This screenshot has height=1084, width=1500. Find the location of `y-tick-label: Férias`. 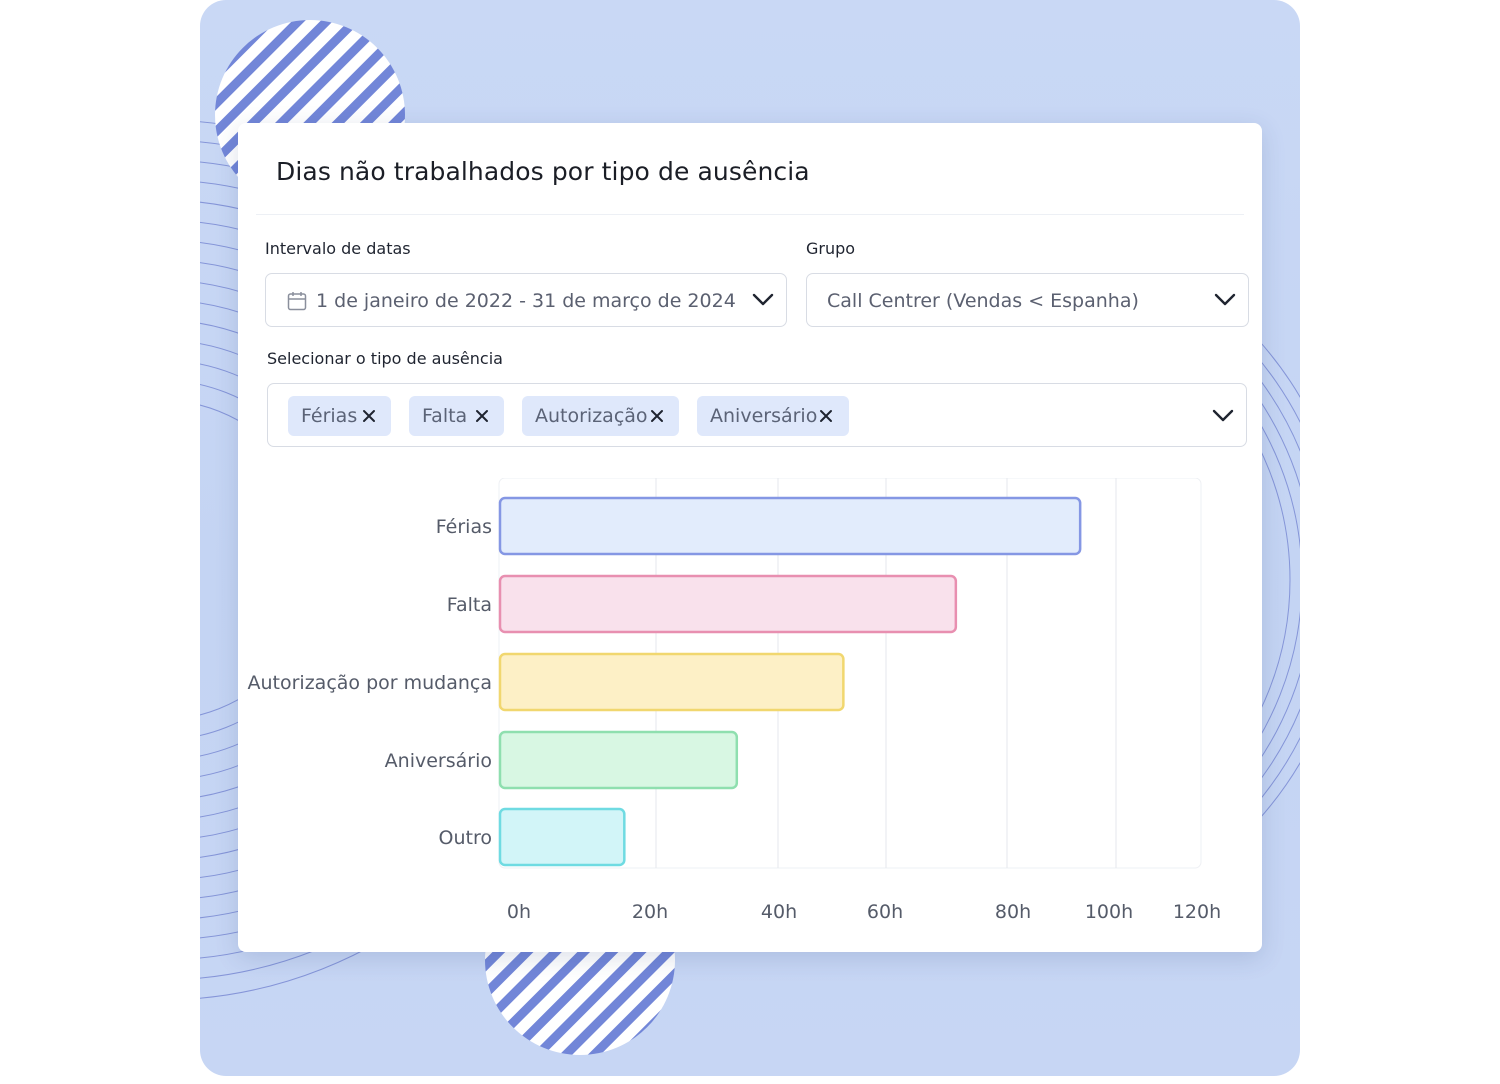

y-tick-label: Férias is located at coordinates (464, 527).